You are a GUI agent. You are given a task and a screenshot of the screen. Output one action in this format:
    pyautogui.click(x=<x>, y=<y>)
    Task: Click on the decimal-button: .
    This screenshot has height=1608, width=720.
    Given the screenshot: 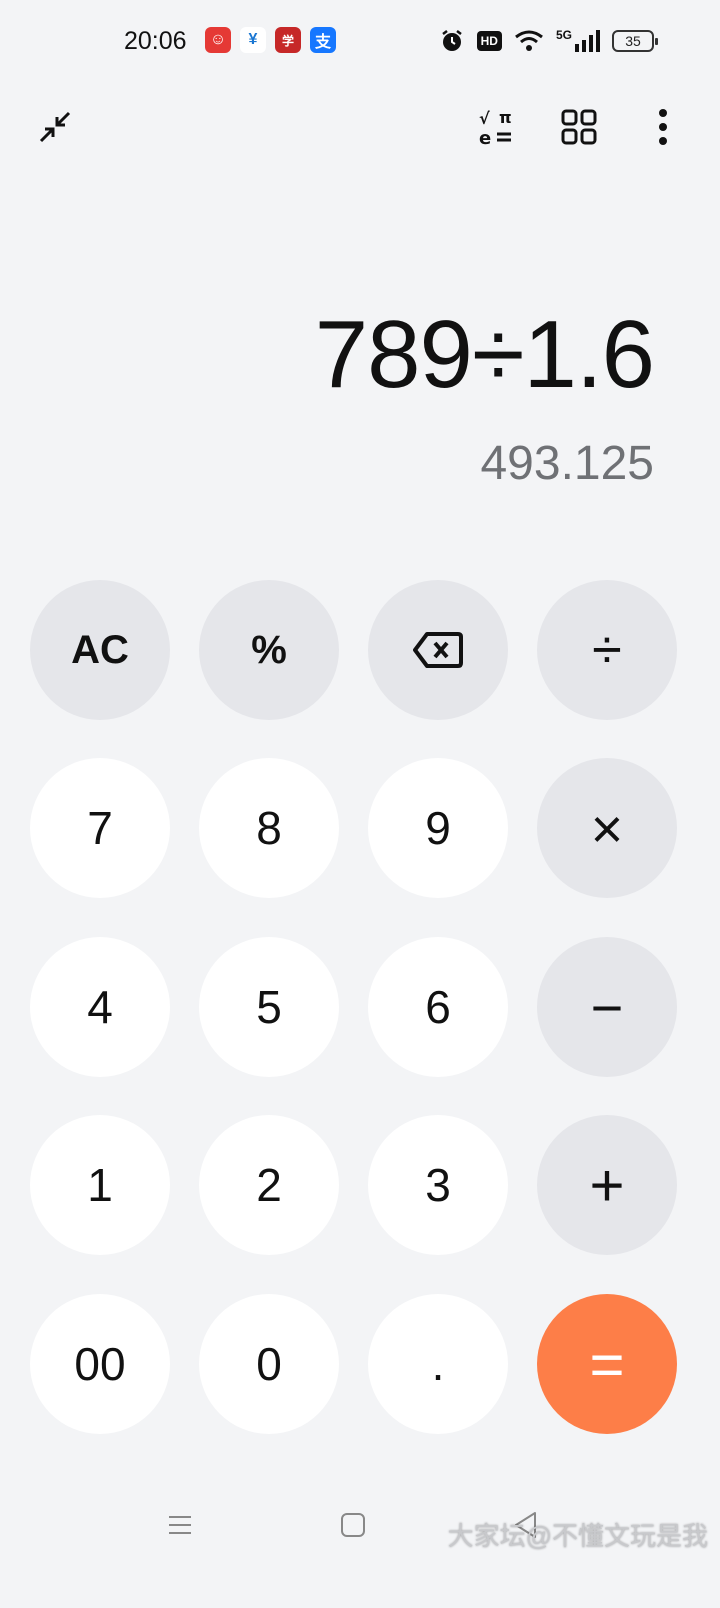 What is the action you would take?
    pyautogui.click(x=438, y=1364)
    